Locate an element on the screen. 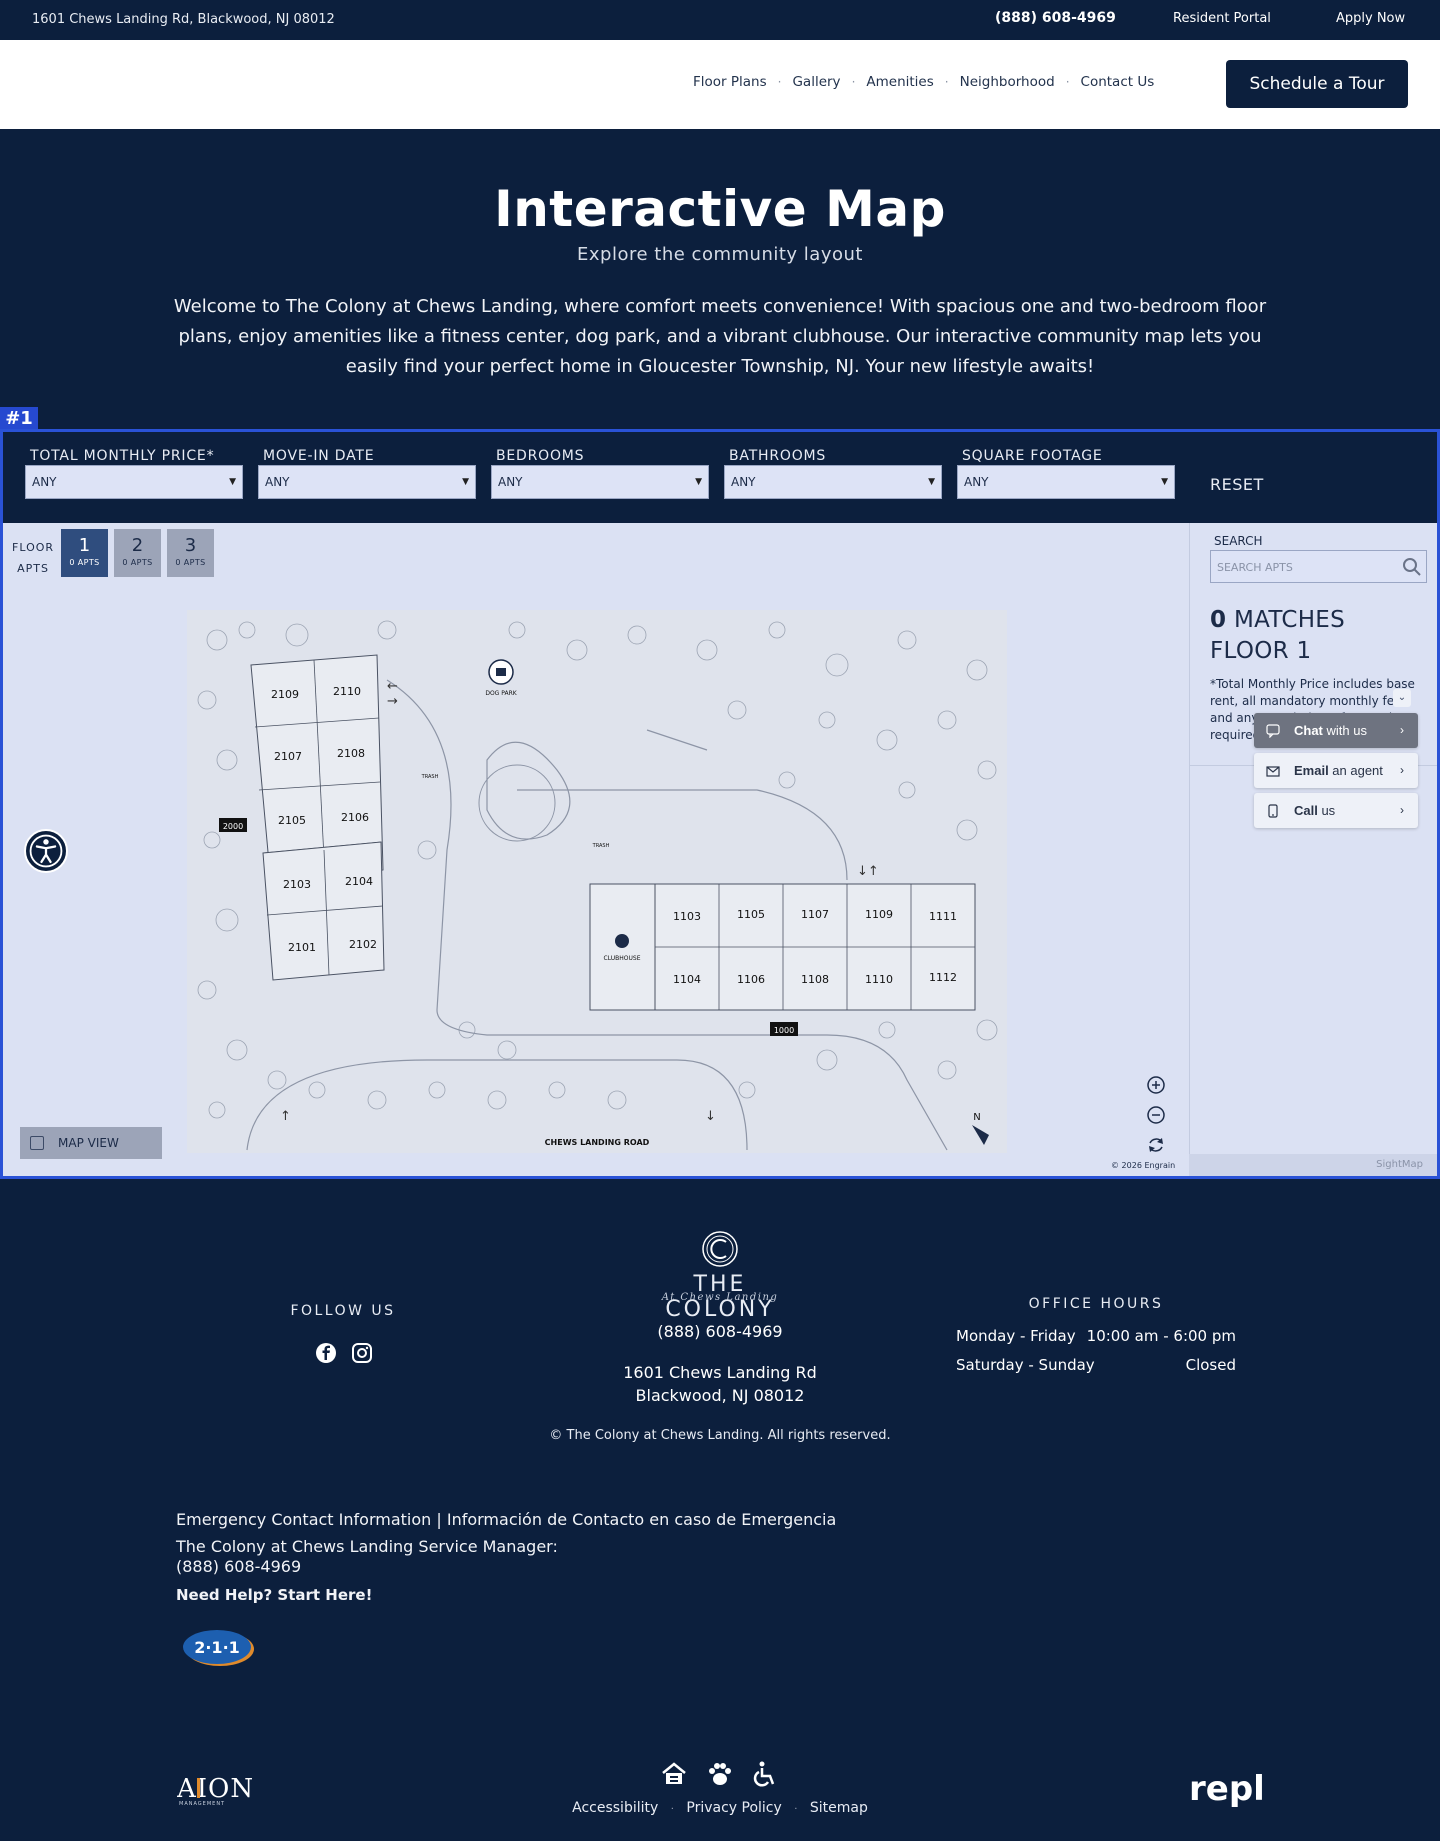  nav-floor-plans: Floor Plans is located at coordinates (730, 82).